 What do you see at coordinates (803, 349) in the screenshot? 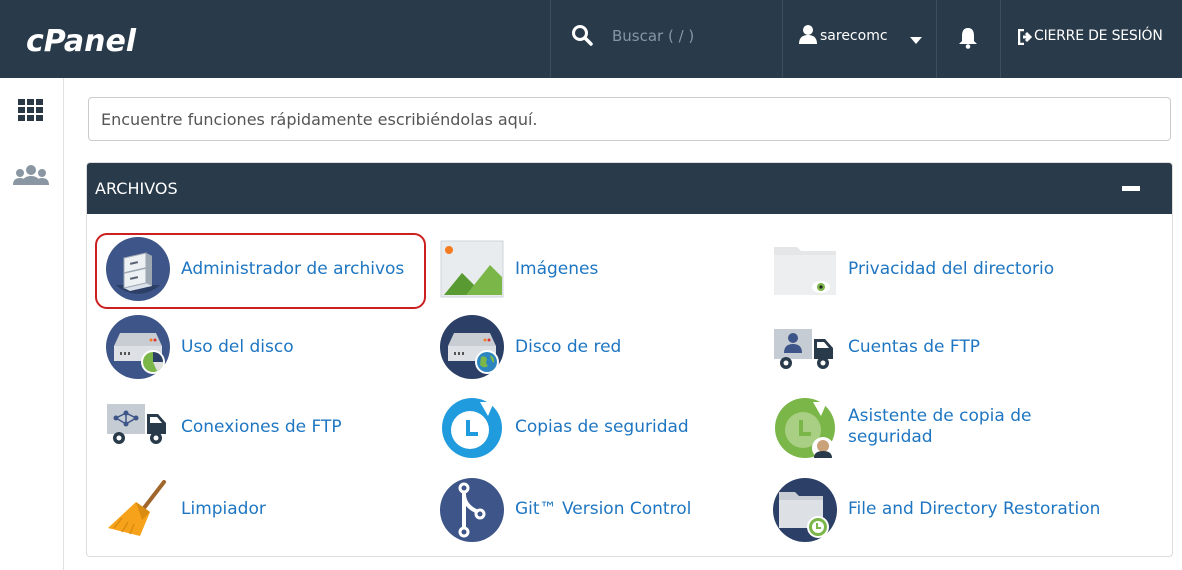
I see `ftp-truck-user-icon` at bounding box center [803, 349].